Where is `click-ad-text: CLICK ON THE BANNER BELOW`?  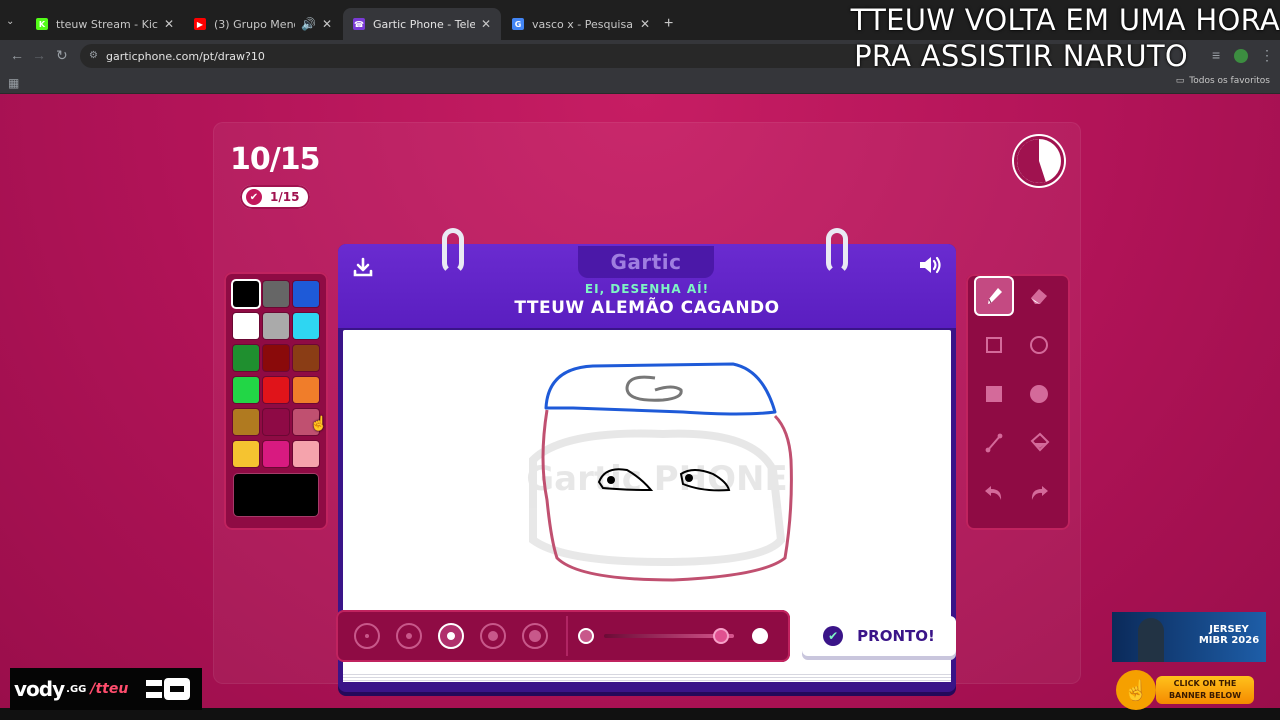
click-ad-text: CLICK ON THE BANNER BELOW is located at coordinates (1205, 690).